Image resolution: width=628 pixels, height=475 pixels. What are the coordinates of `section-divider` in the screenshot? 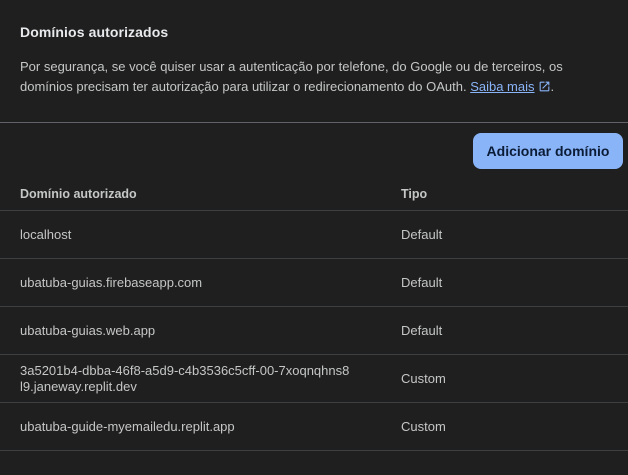 It's located at (314, 122).